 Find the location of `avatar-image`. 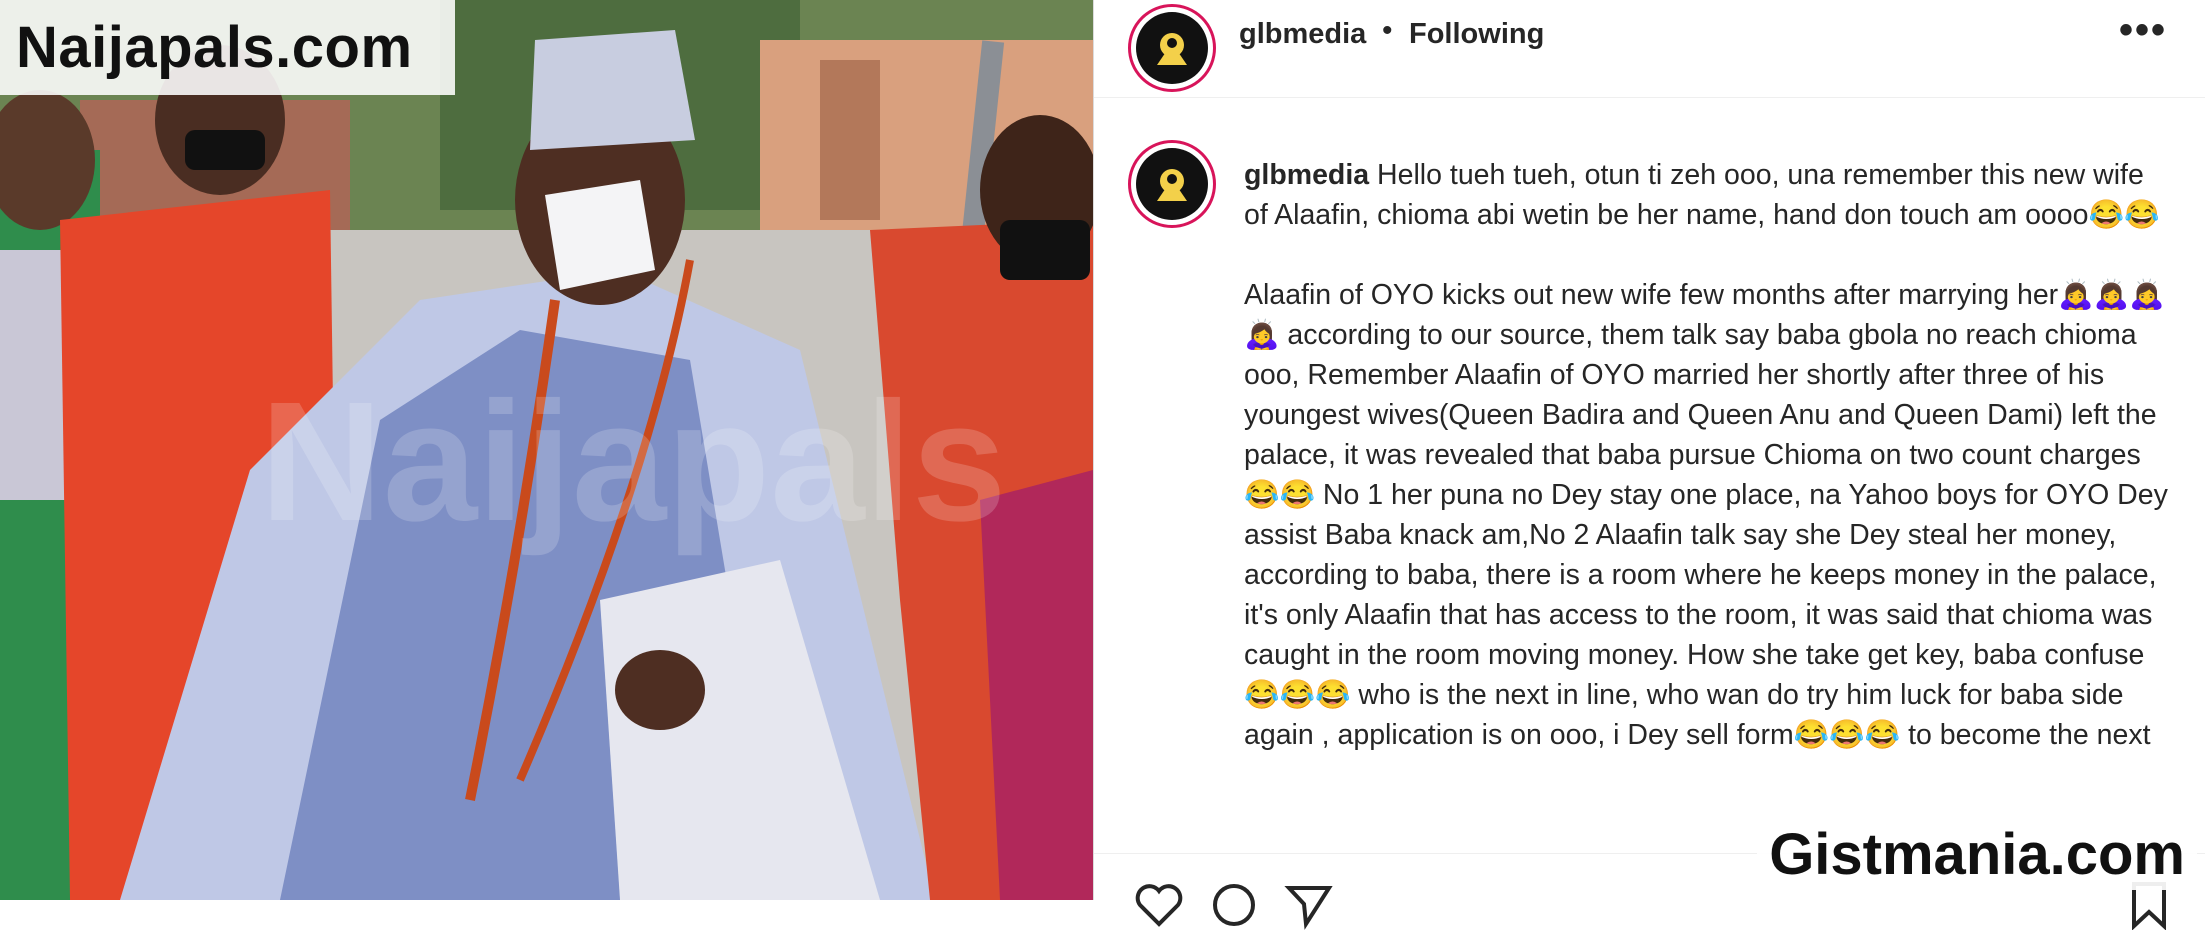

avatar-image is located at coordinates (1172, 48).